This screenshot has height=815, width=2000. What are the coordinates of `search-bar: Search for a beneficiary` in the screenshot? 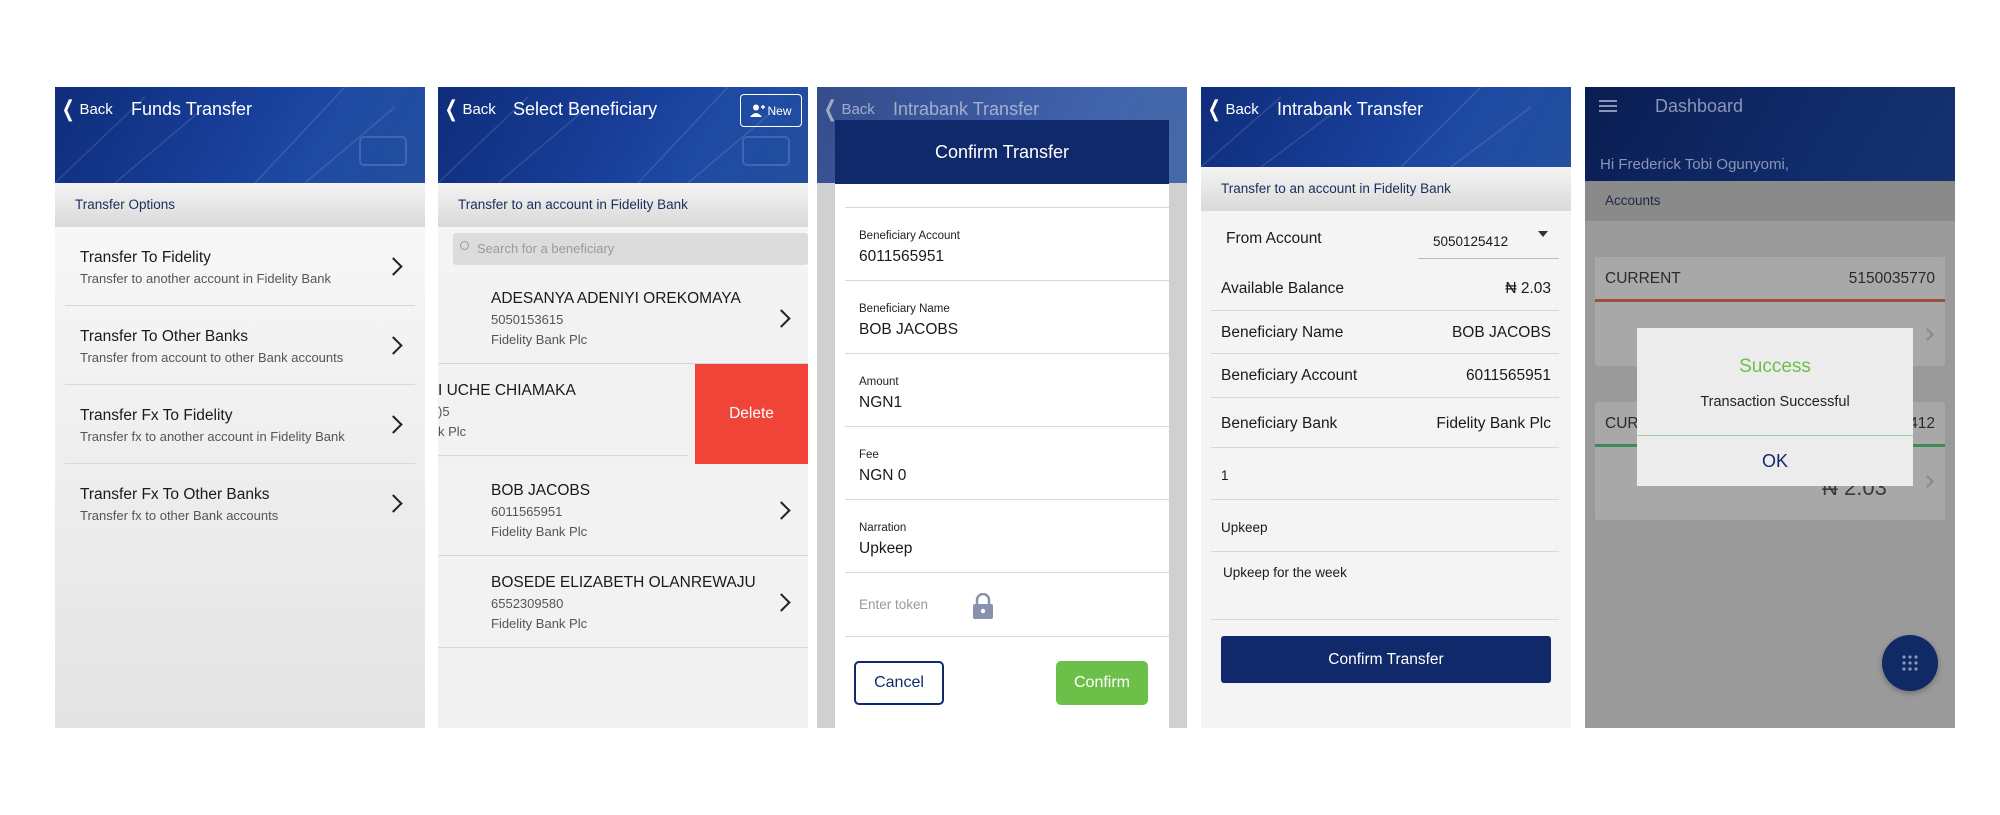 It's located at (623, 249).